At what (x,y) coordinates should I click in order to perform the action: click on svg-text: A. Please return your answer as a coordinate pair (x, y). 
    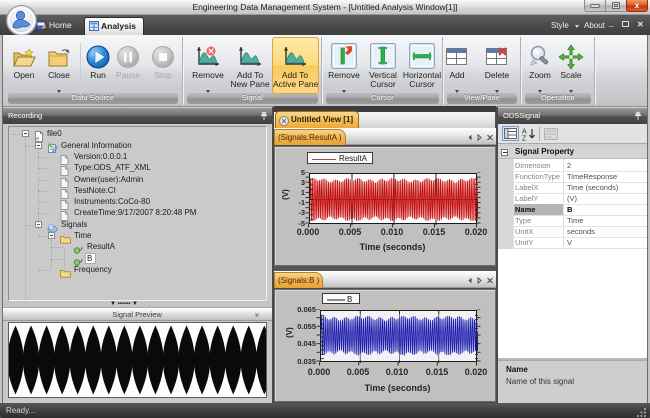
    Looking at the image, I should click on (524, 132).